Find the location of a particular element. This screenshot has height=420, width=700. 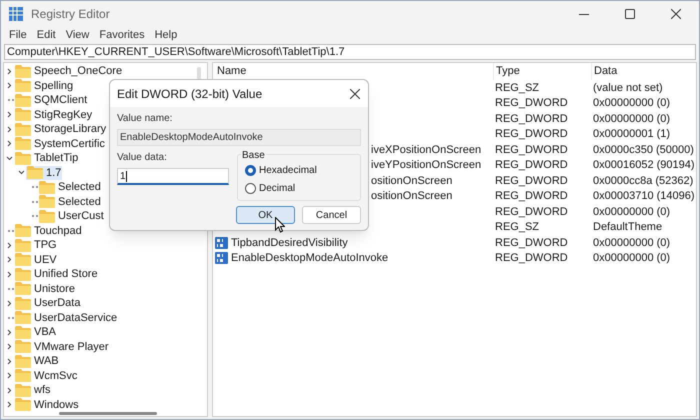

menu-item: Help is located at coordinates (166, 35).